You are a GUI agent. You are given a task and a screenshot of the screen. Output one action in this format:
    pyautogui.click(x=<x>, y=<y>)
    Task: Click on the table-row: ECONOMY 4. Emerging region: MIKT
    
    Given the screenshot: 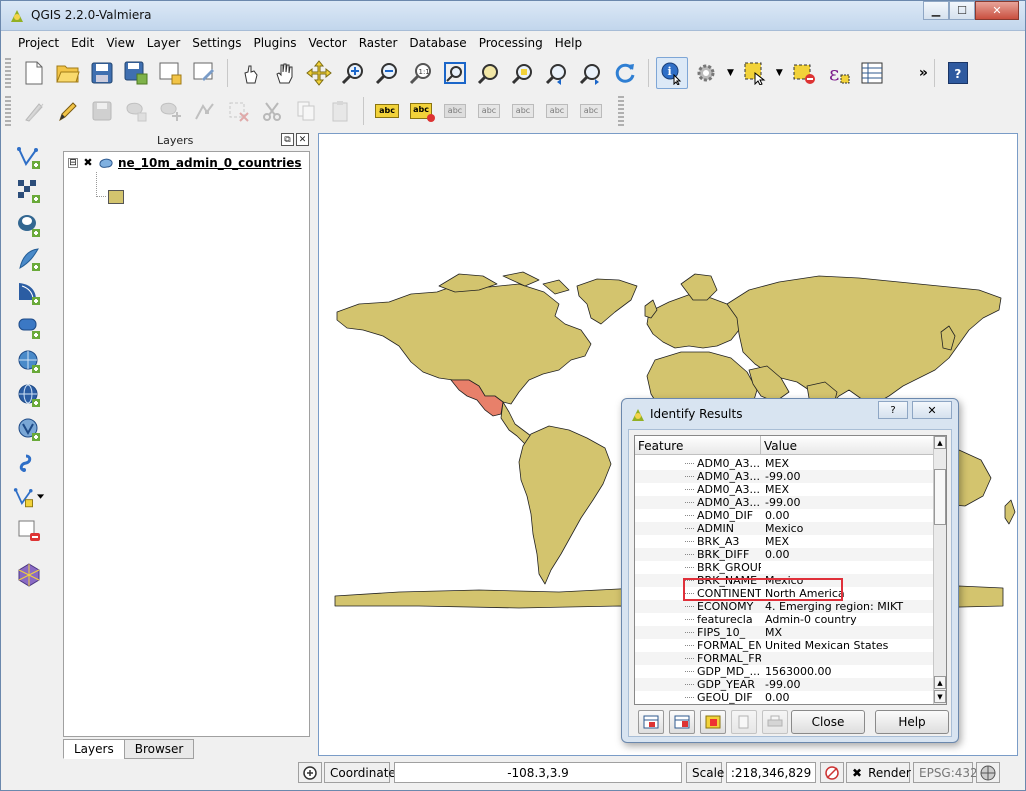 What is the action you would take?
    pyautogui.click(x=785, y=606)
    